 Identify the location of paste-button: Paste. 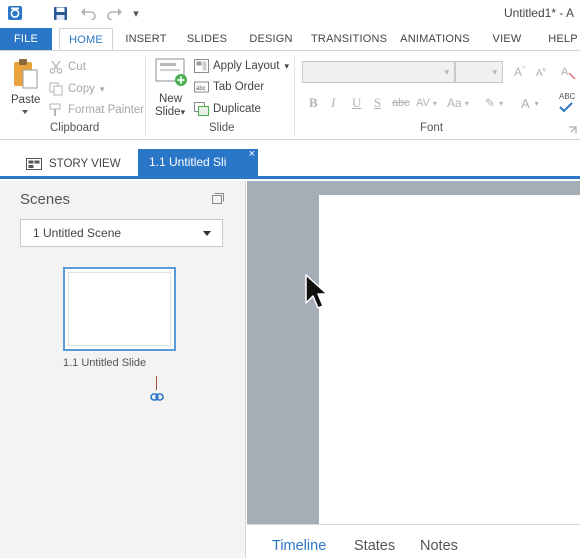
(26, 89).